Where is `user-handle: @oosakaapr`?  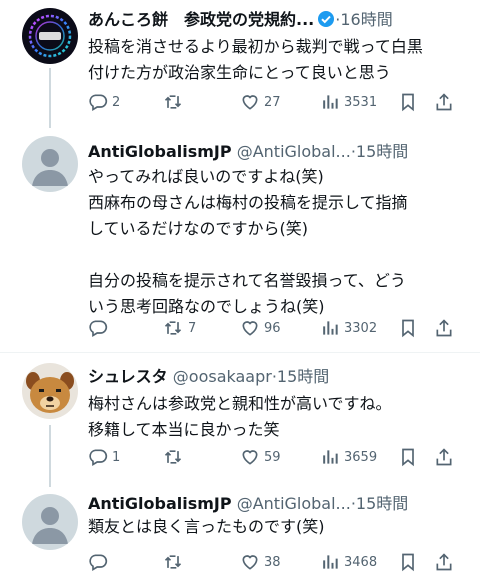 user-handle: @oosakaapr is located at coordinates (222, 376).